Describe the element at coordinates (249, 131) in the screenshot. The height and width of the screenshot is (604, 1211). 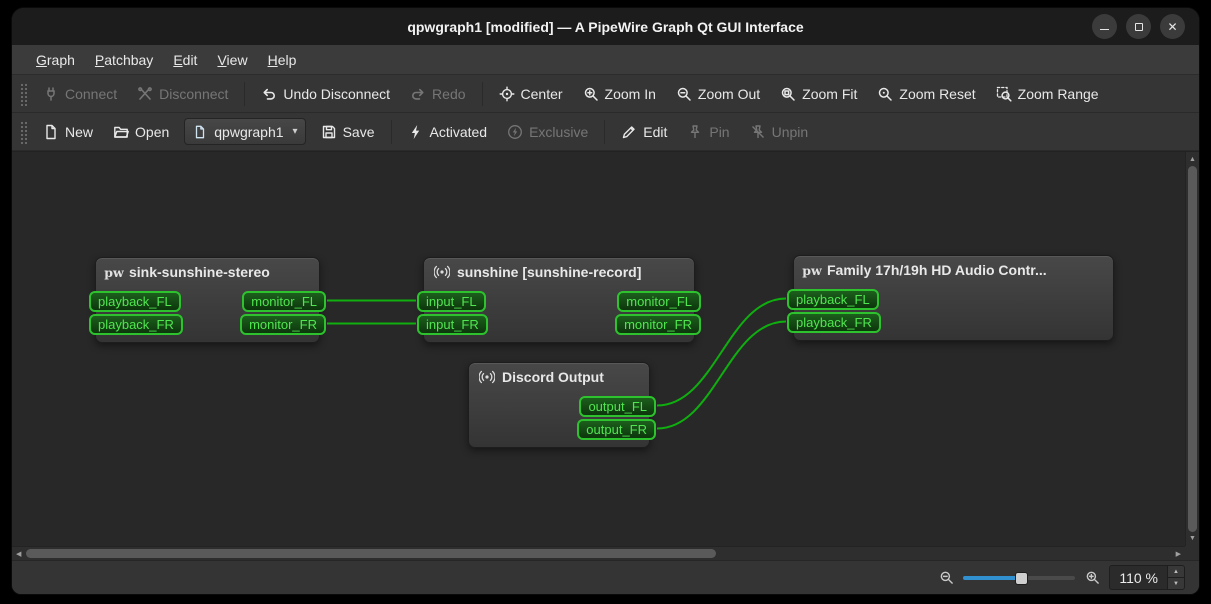
I see `patchbay-selector-value: qpwgraph1` at that location.